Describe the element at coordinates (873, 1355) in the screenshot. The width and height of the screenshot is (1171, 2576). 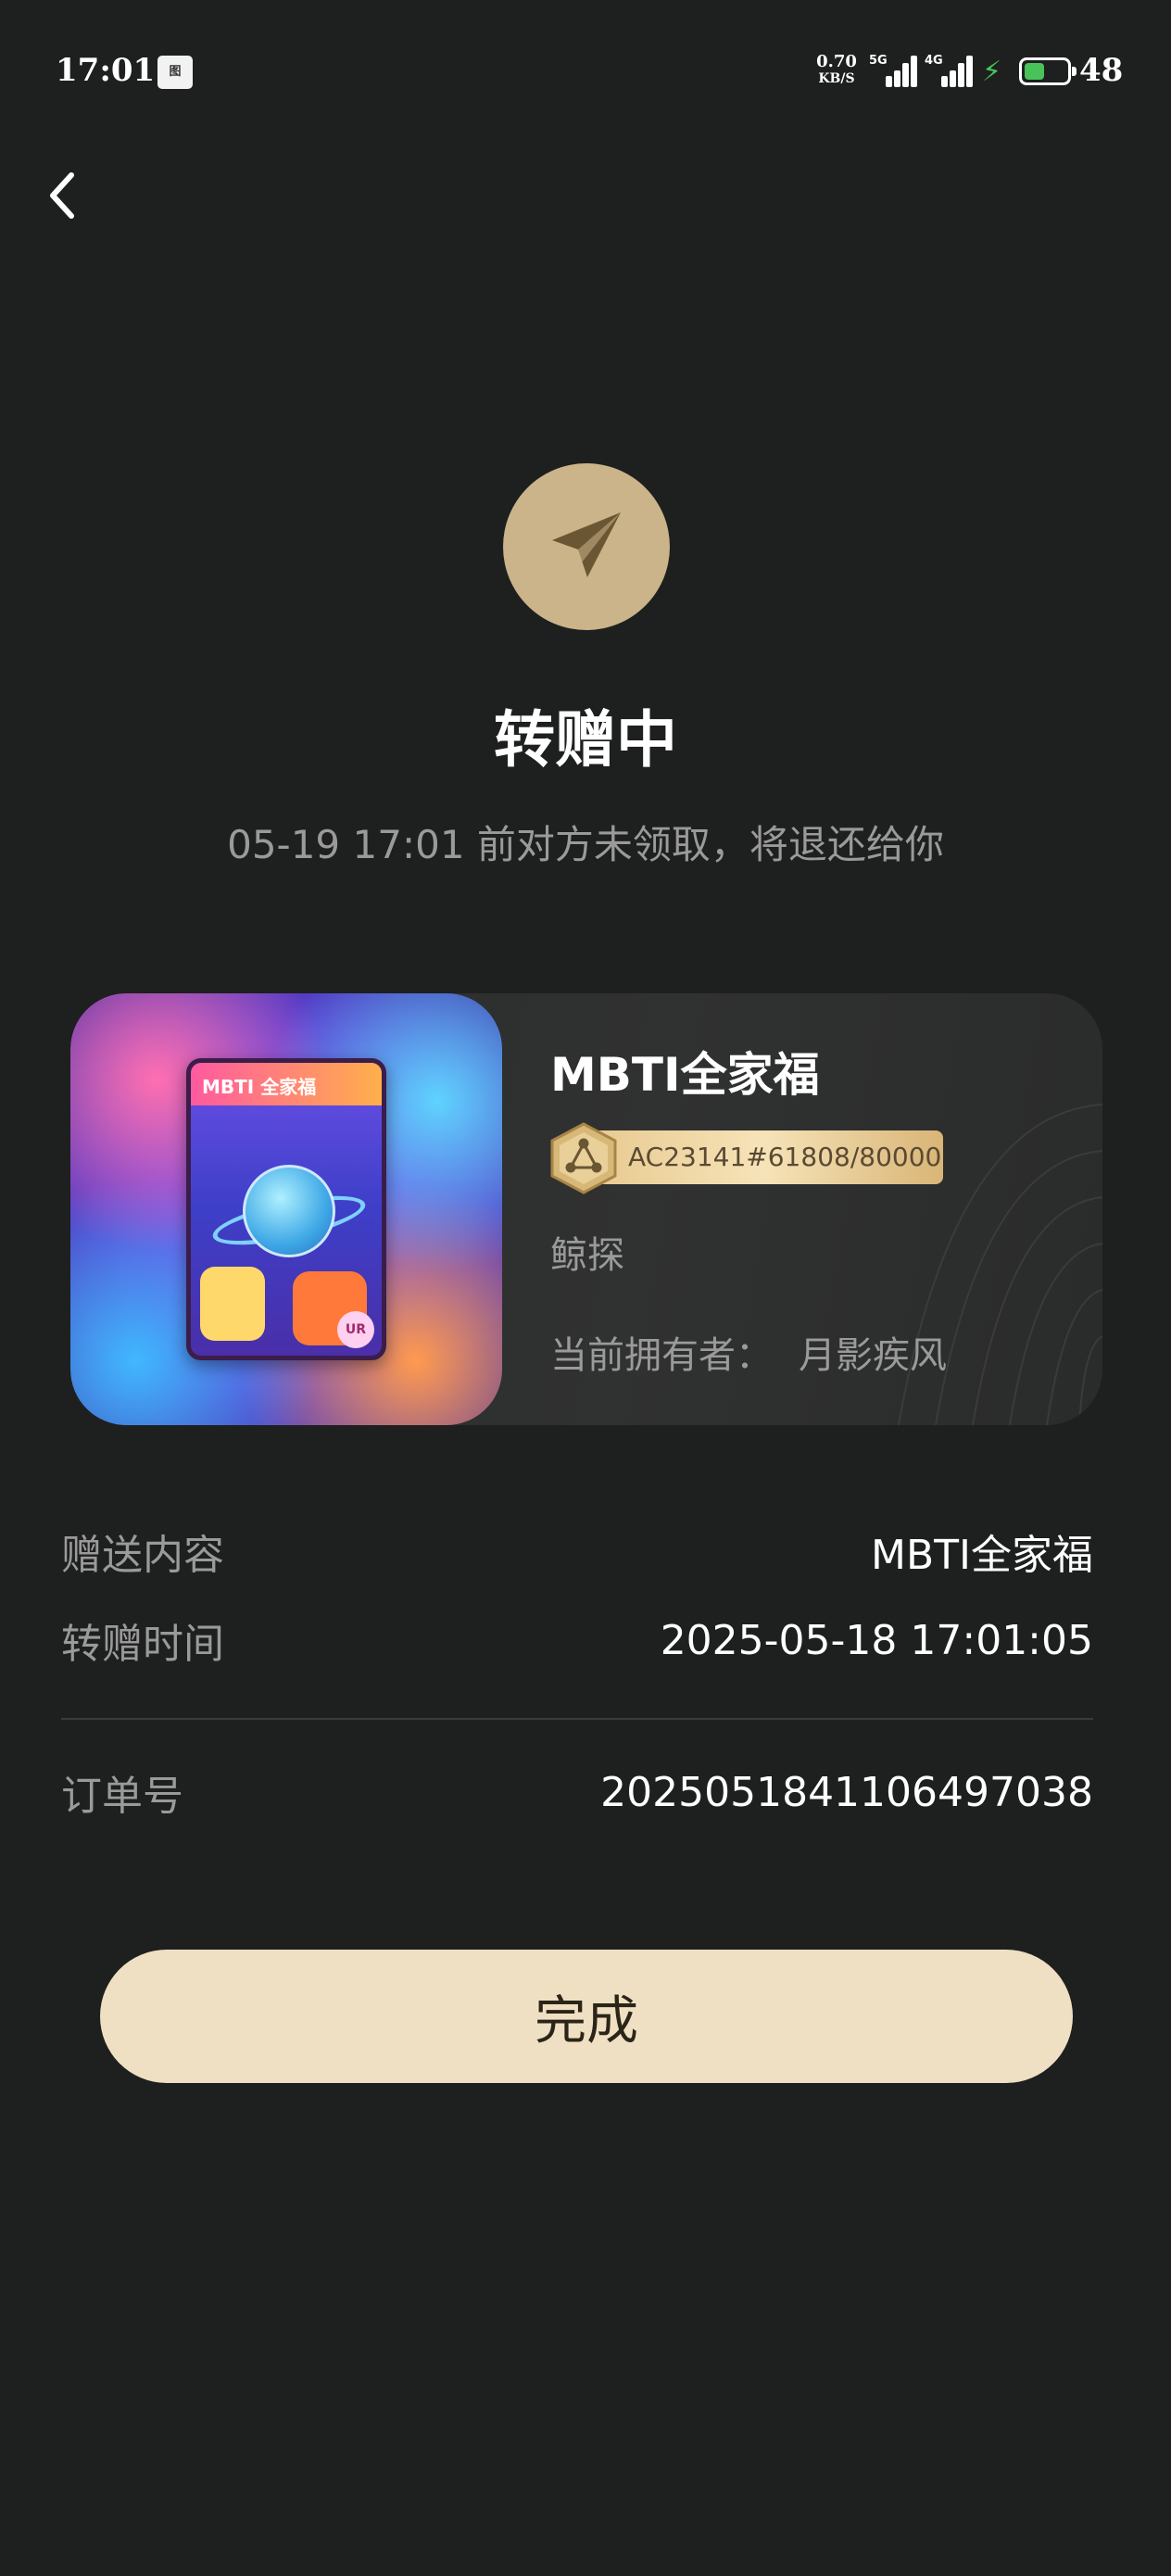
I see `owner-name: 月影疾风` at that location.